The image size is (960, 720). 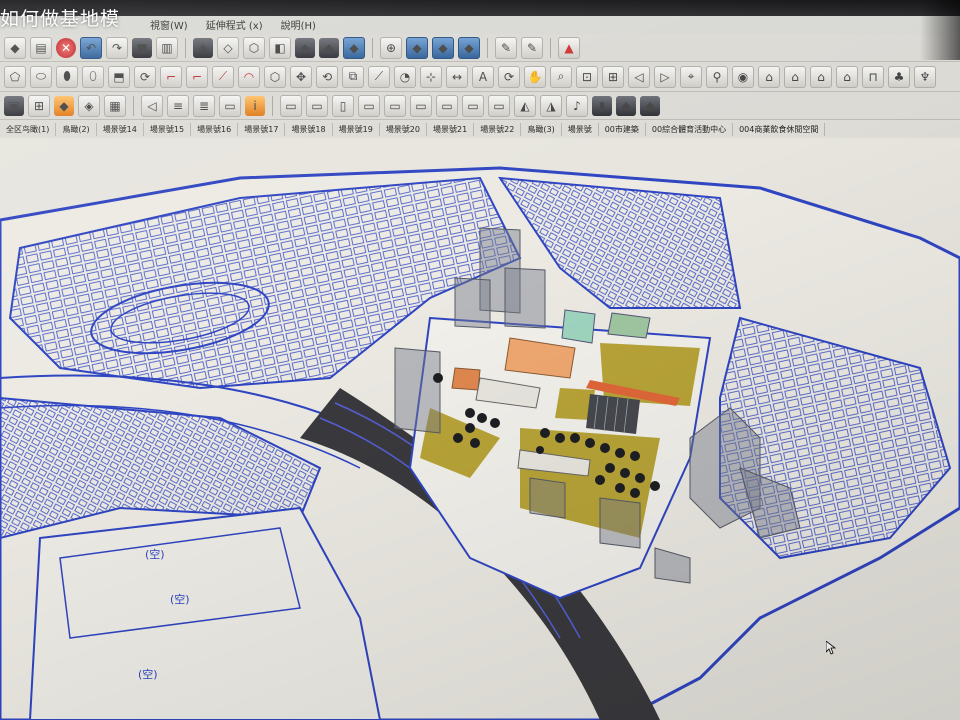 What do you see at coordinates (354, 47) in the screenshot?
I see `cube-shaded-icon: ◆` at bounding box center [354, 47].